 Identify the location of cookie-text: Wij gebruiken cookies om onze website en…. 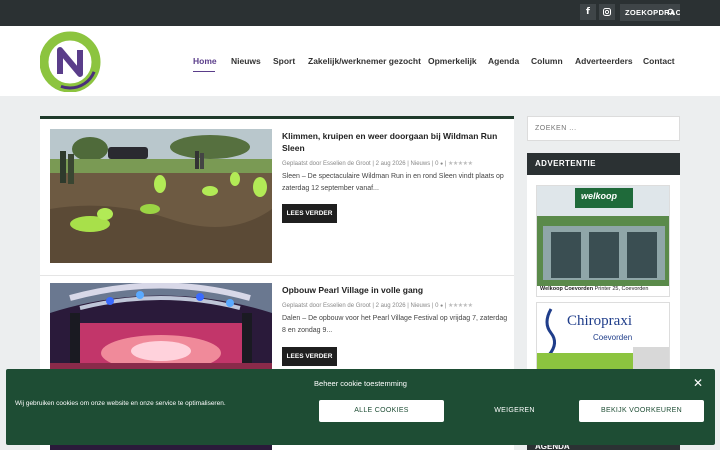
(120, 403).